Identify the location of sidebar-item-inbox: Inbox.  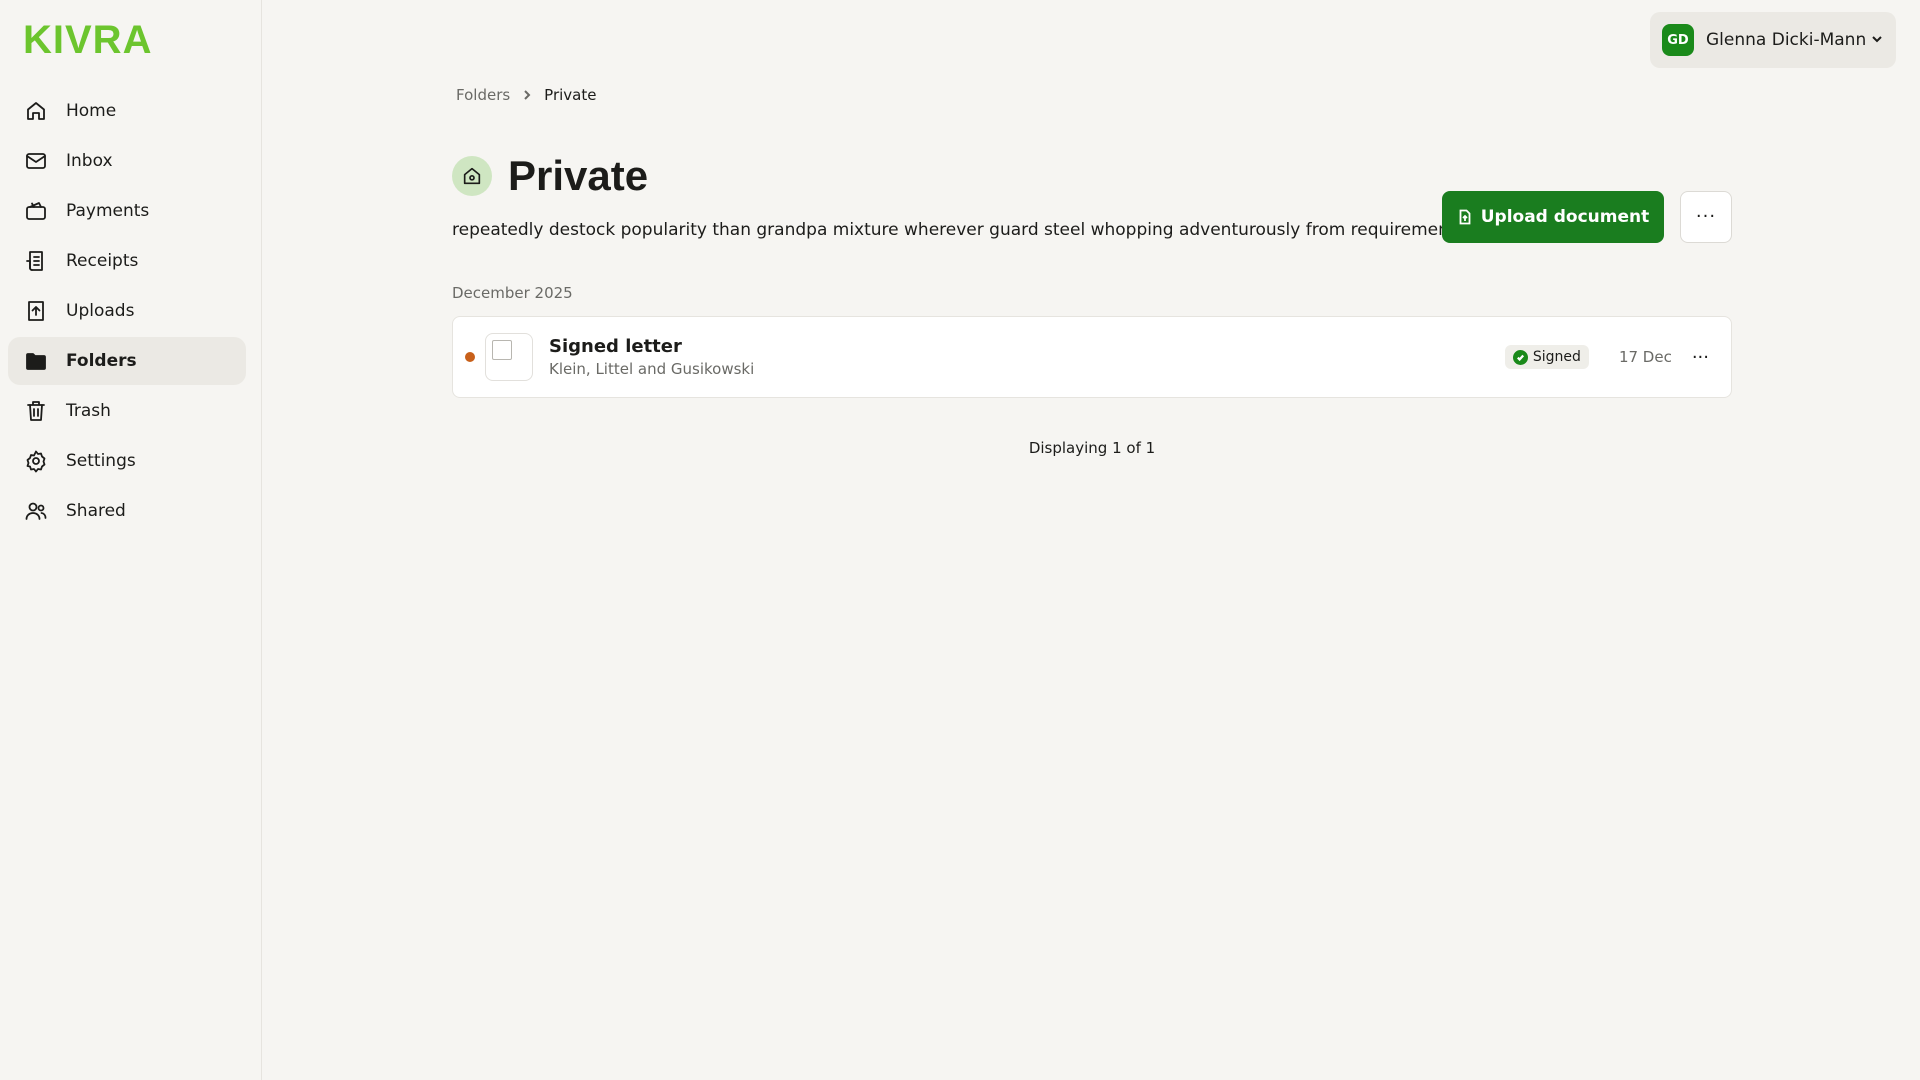
(127, 161).